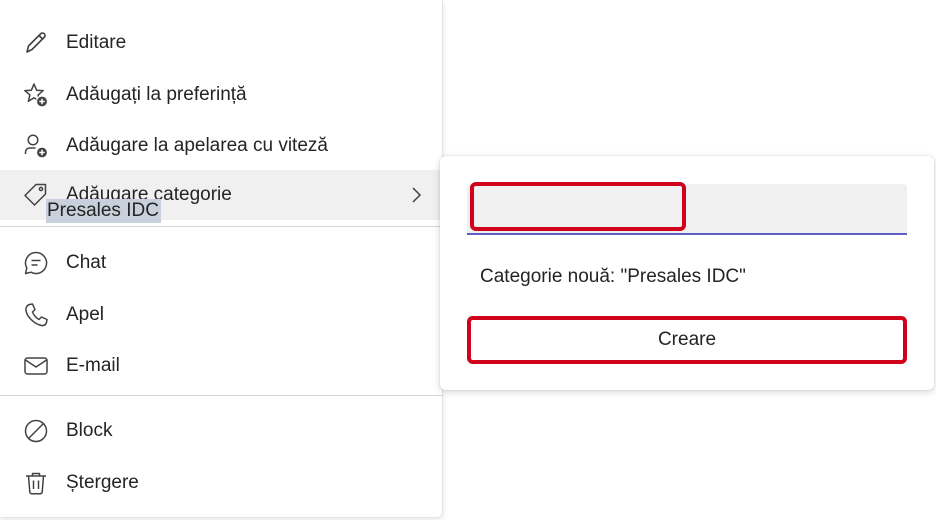  What do you see at coordinates (36, 43) in the screenshot?
I see `pencil-icon` at bounding box center [36, 43].